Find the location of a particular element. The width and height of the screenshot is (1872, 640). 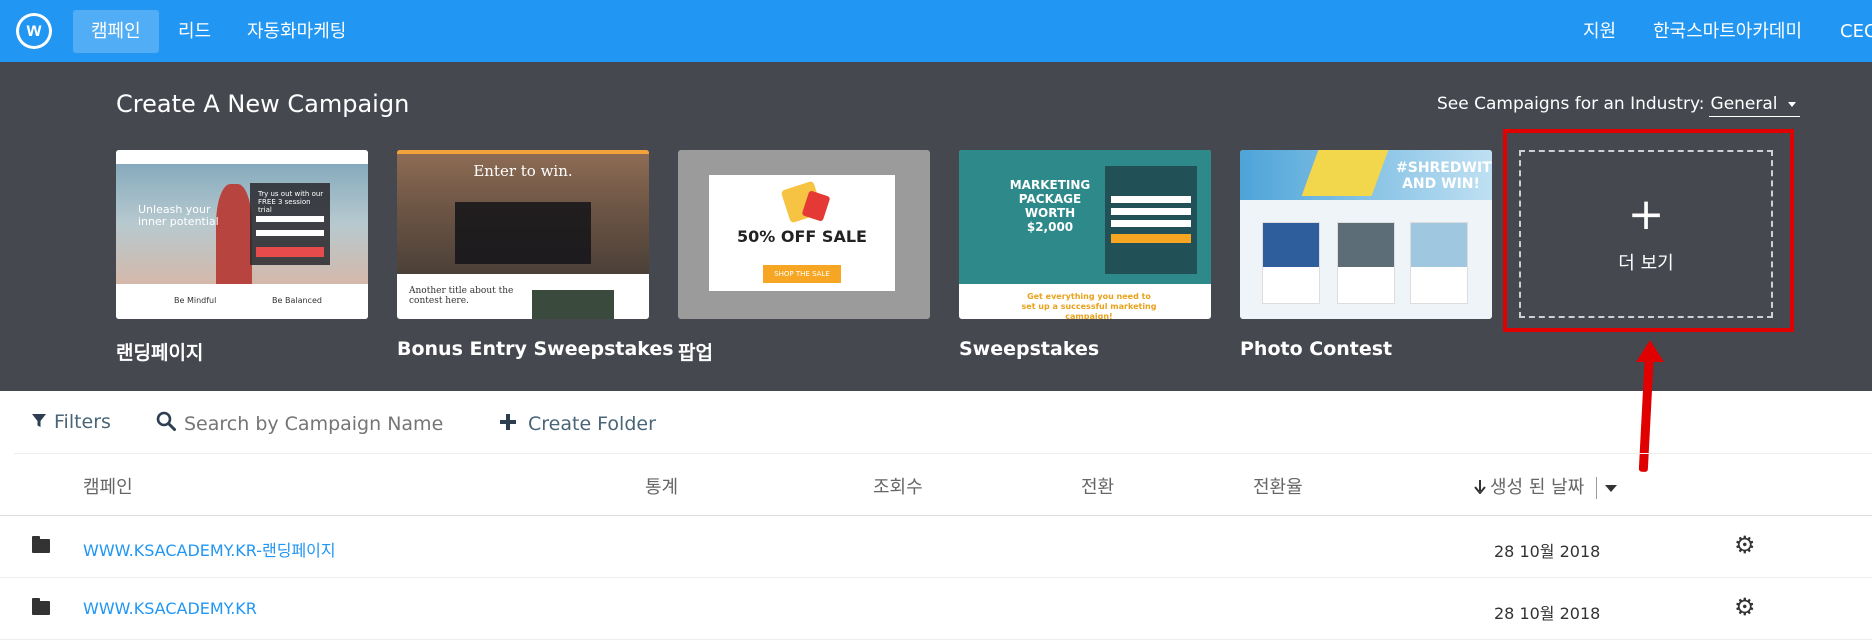

logo: w is located at coordinates (34, 31).